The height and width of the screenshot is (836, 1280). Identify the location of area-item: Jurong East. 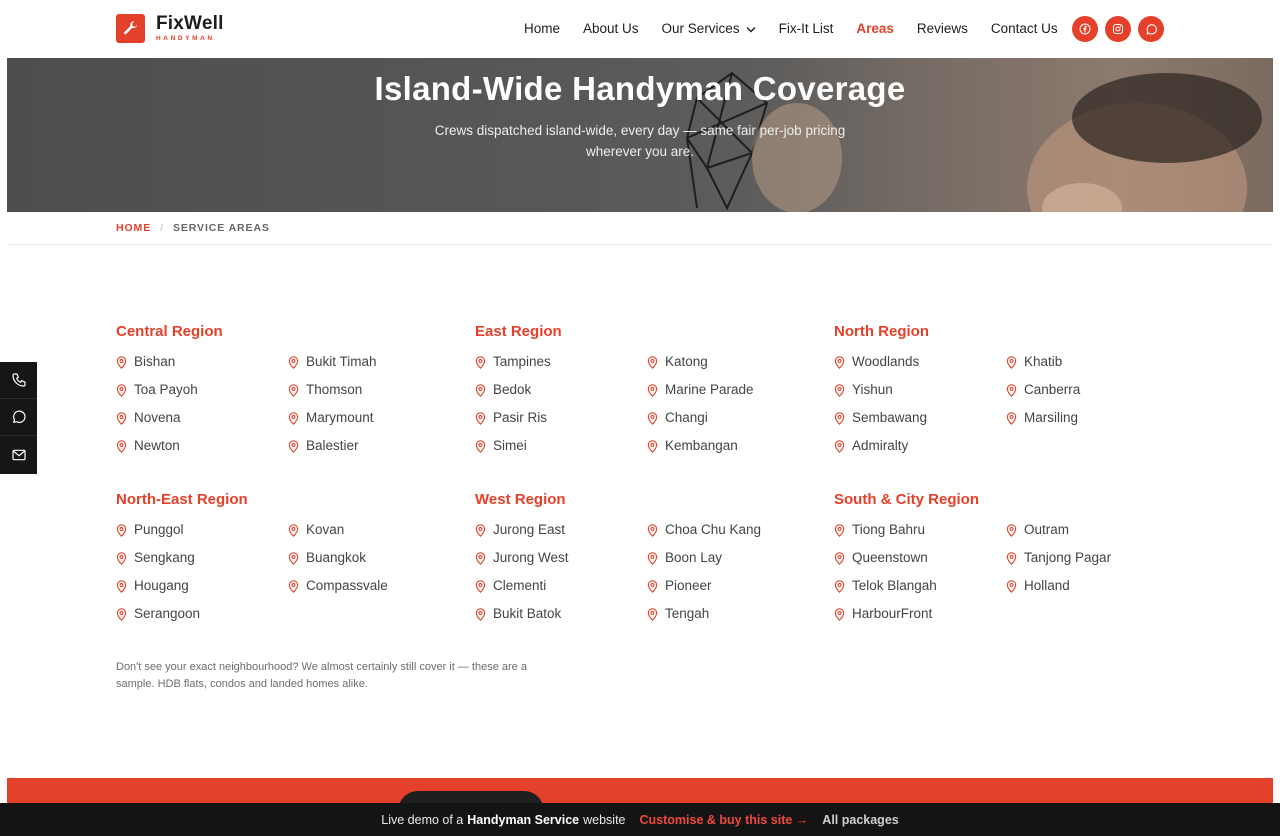
(520, 530).